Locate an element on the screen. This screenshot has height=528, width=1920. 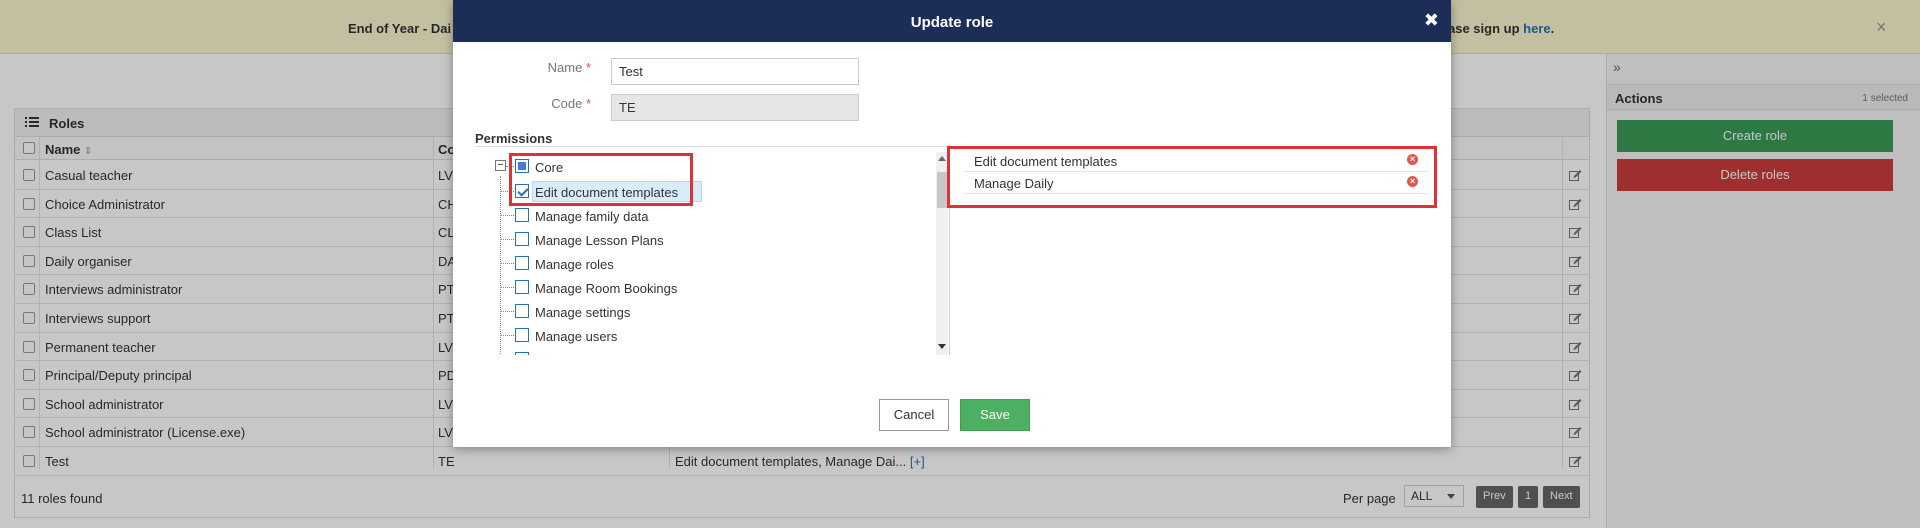
modal-header: Update role ✖ is located at coordinates (952, 21).